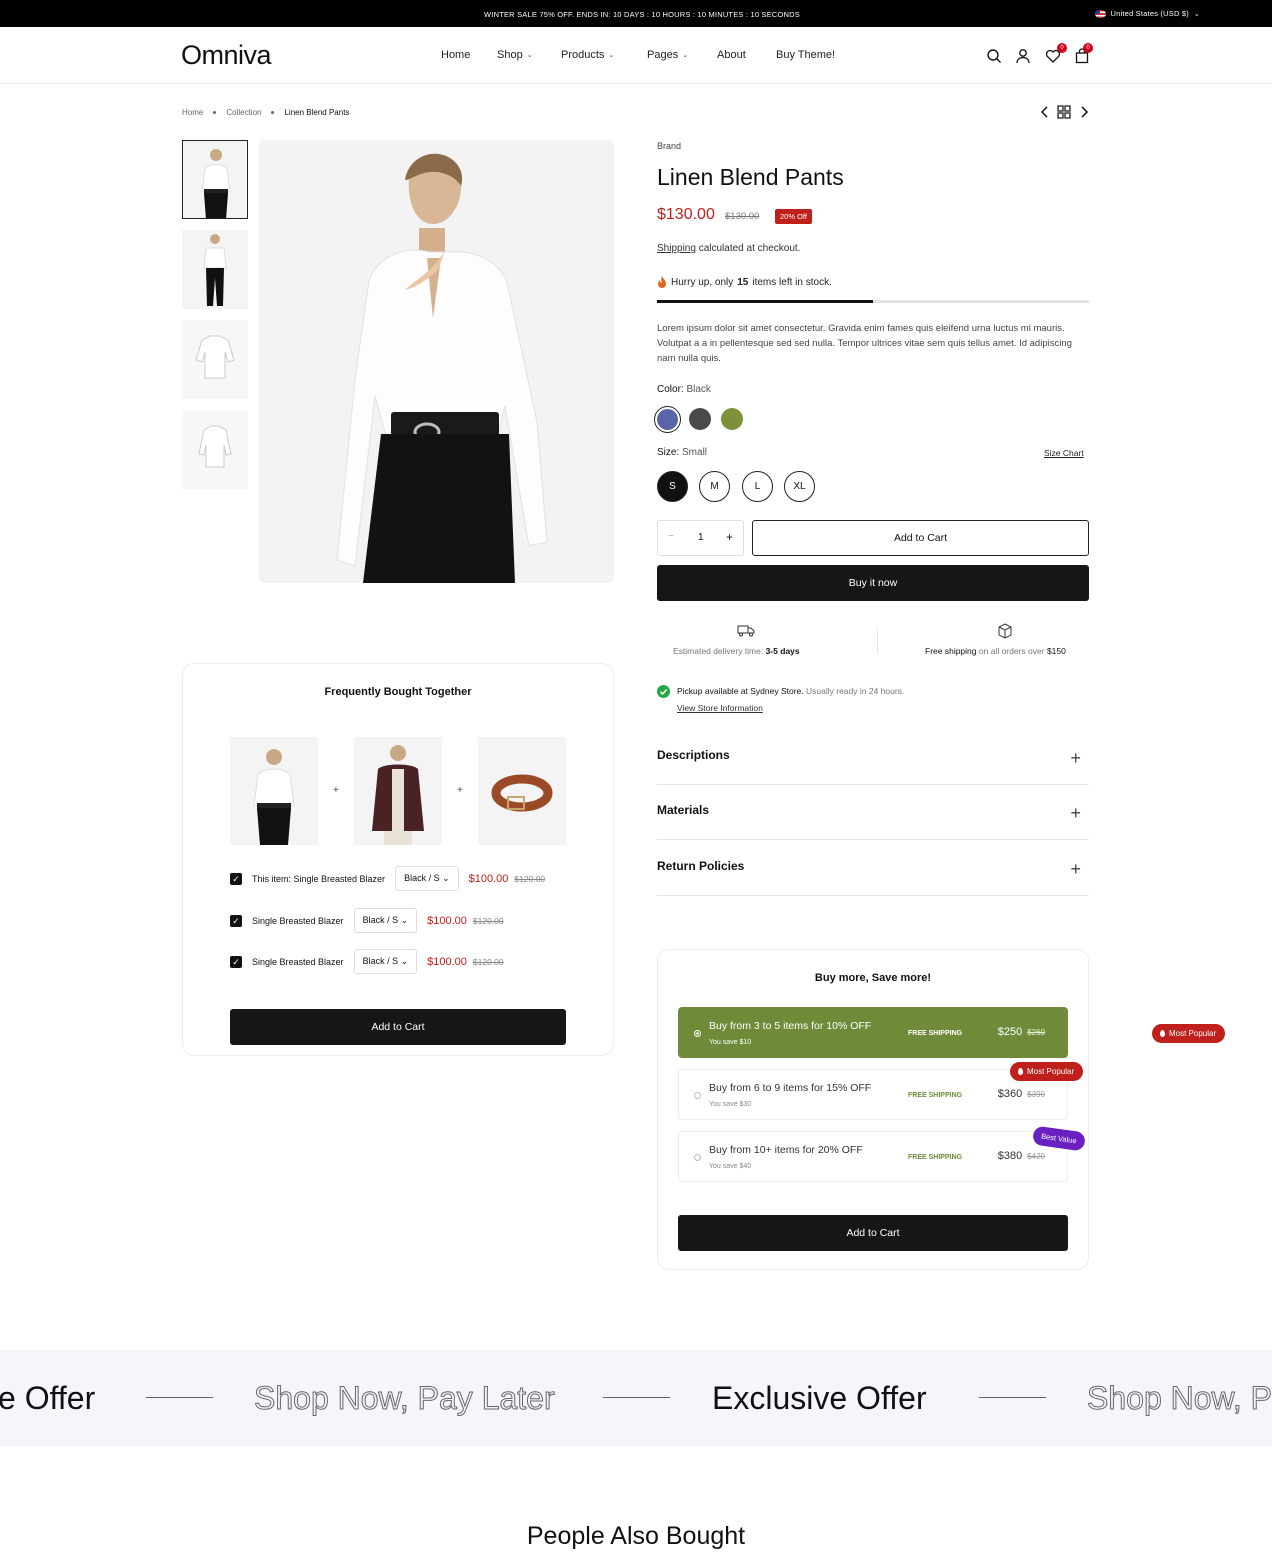 The width and height of the screenshot is (1272, 1566). I want to click on size-option-s: S, so click(672, 486).